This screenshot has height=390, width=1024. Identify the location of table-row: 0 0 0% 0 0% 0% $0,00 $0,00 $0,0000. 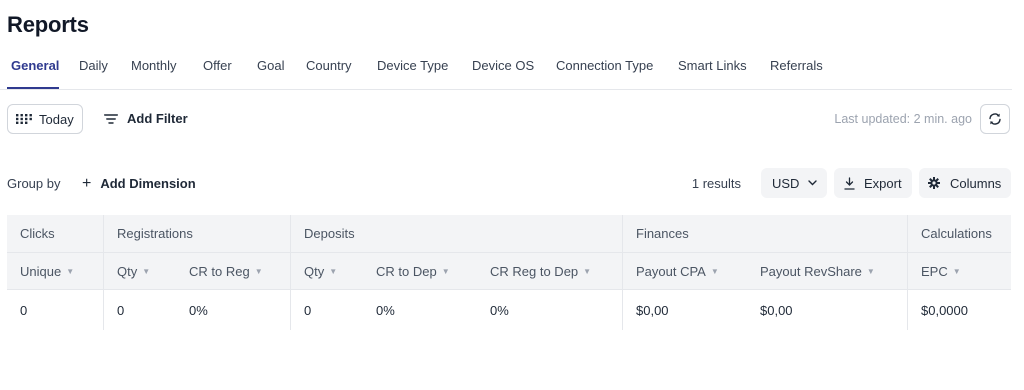
(509, 310).